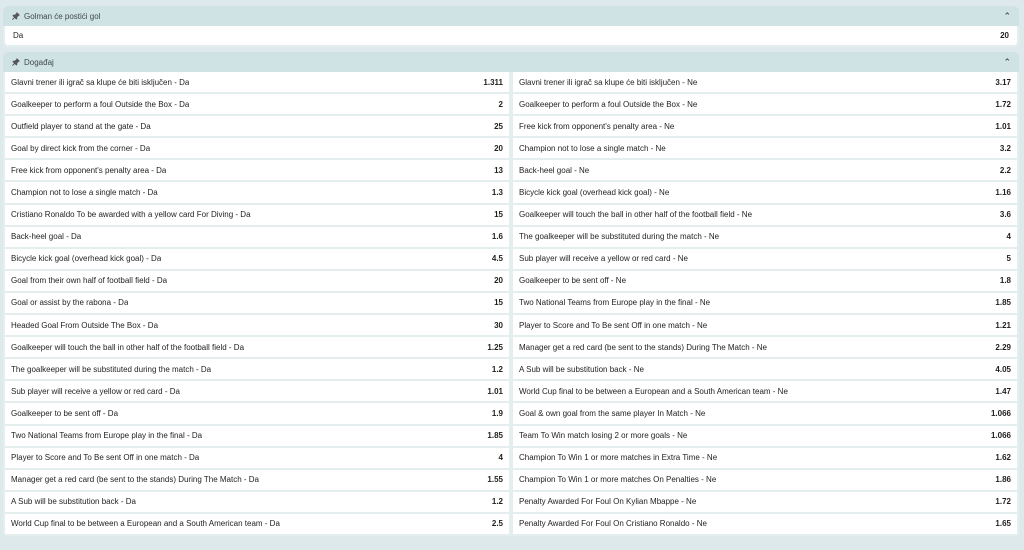  What do you see at coordinates (765, 170) in the screenshot?
I see `odd-row: Back-heel goal - Ne 2.2` at bounding box center [765, 170].